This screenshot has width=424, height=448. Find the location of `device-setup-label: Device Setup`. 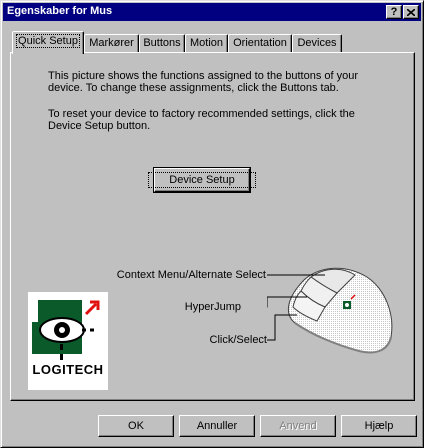

device-setup-label: Device Setup is located at coordinates (202, 180).